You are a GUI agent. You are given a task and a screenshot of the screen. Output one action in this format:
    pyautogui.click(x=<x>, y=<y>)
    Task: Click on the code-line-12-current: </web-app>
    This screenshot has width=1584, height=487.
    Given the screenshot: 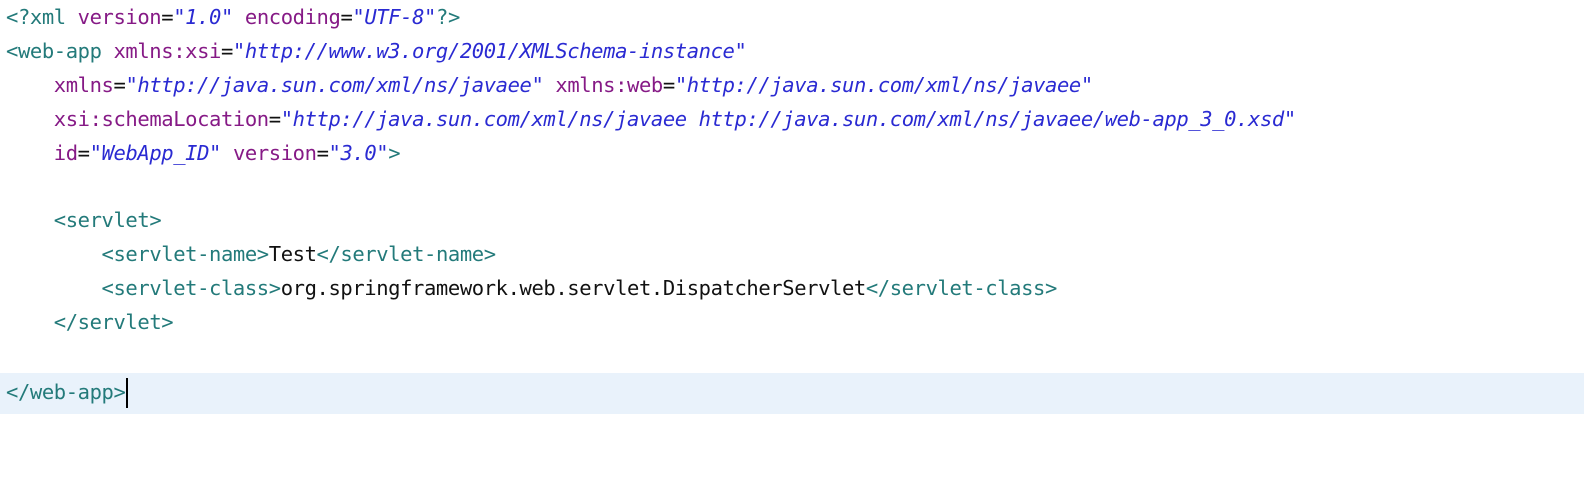 What is the action you would take?
    pyautogui.click(x=792, y=393)
    